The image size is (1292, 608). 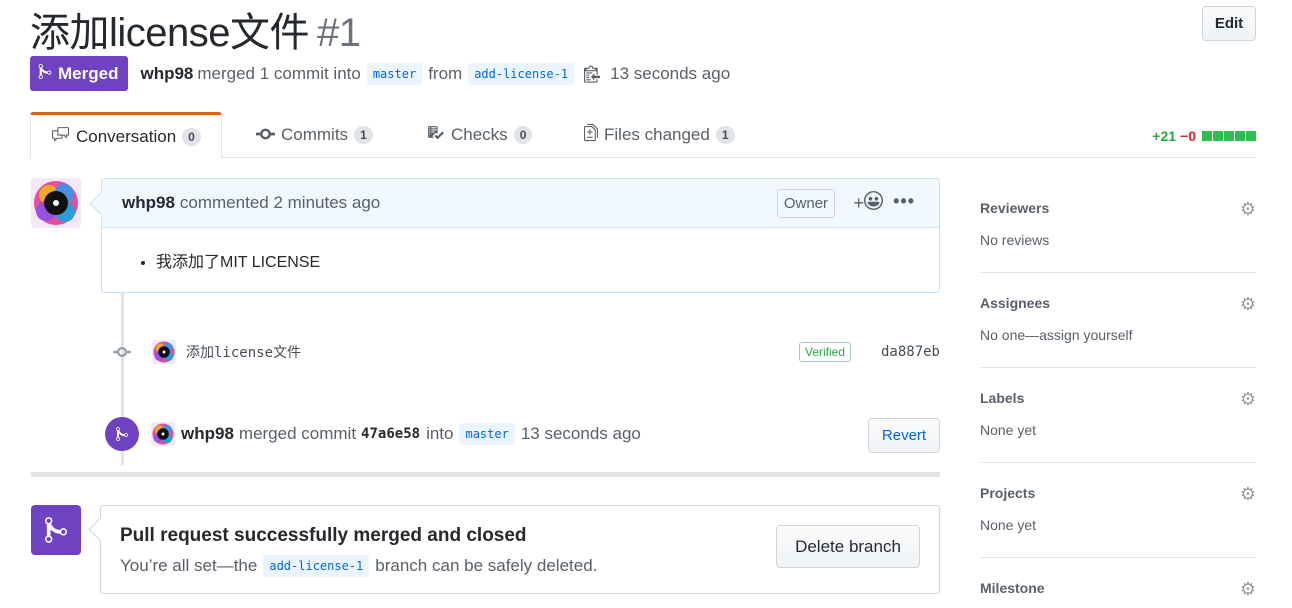 What do you see at coordinates (207, 434) in the screenshot?
I see `merge-author-link: whp98` at bounding box center [207, 434].